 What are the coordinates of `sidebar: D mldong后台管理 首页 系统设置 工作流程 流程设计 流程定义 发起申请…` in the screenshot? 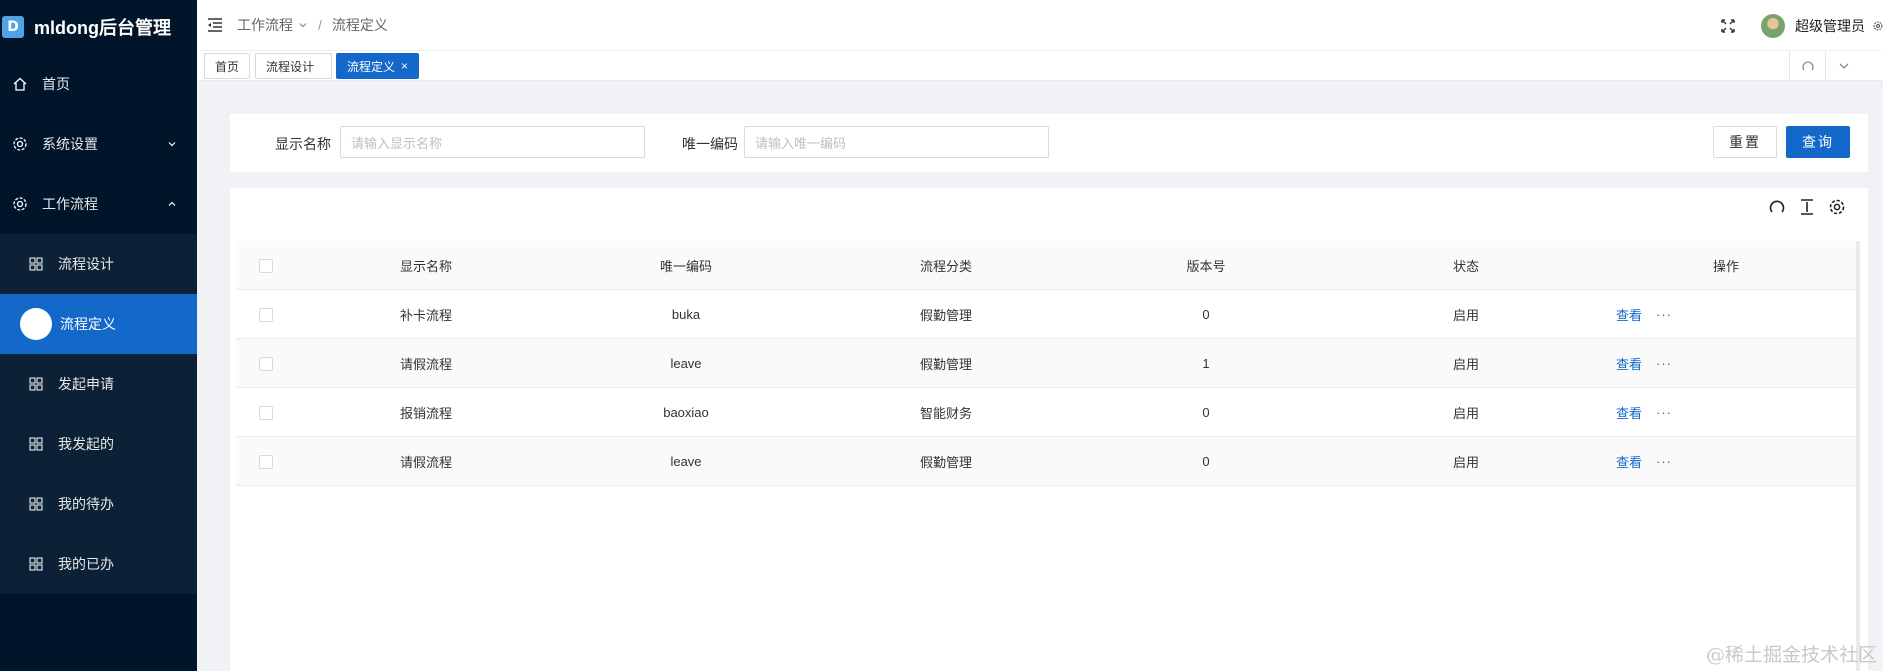 It's located at (98, 335).